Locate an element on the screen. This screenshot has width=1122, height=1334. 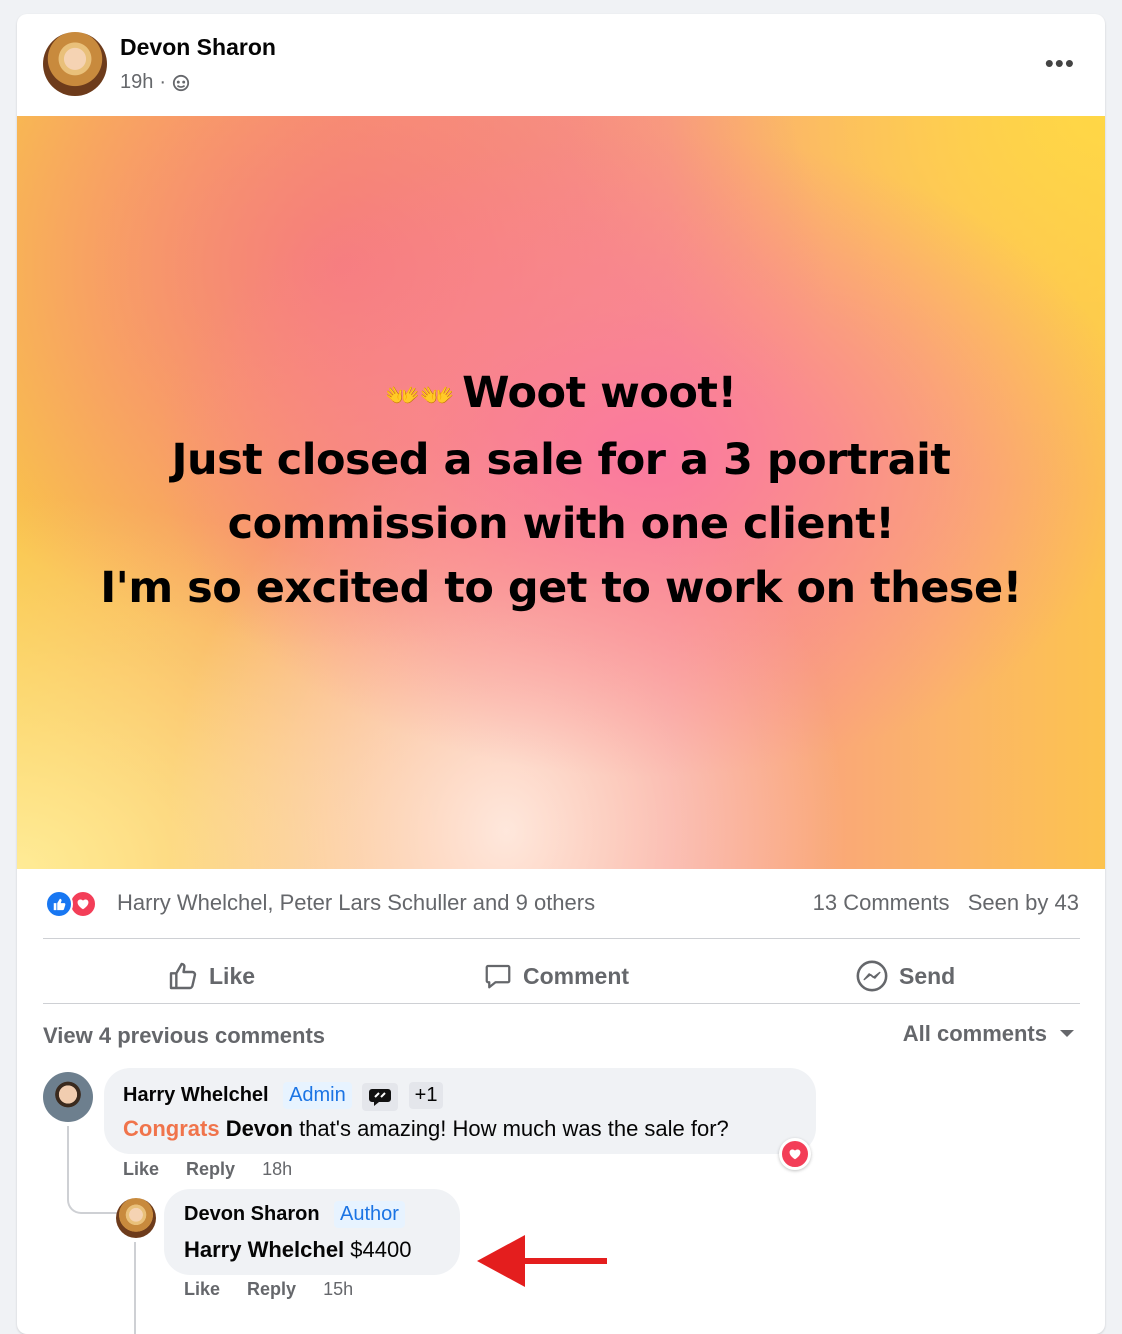
reply-like-button: Like is located at coordinates (202, 1289).